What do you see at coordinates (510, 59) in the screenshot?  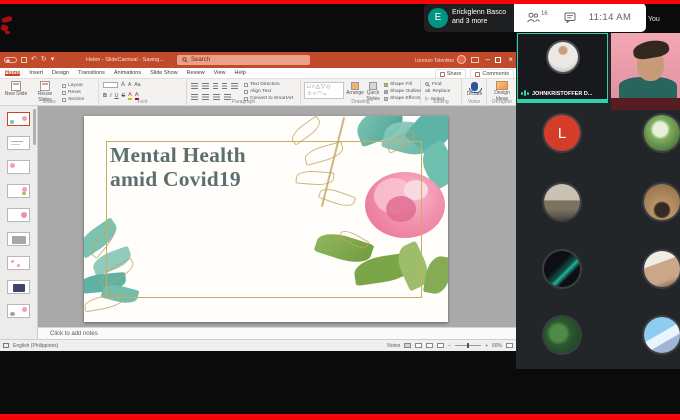 I see `close-button: ×` at bounding box center [510, 59].